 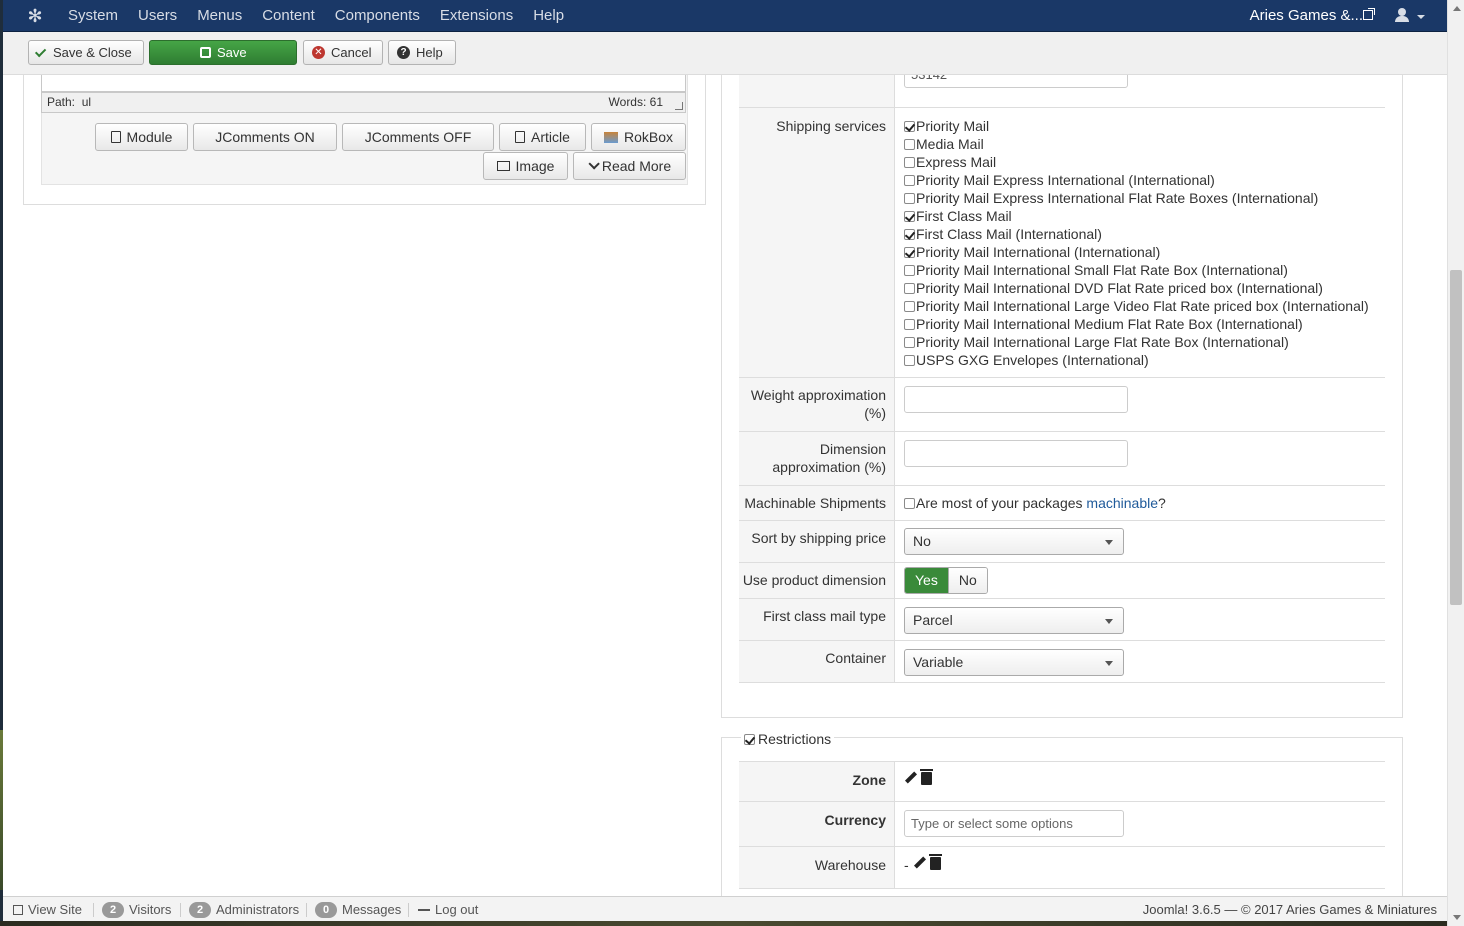 I want to click on jcomments-on-button: JComments ON, so click(x=265, y=137).